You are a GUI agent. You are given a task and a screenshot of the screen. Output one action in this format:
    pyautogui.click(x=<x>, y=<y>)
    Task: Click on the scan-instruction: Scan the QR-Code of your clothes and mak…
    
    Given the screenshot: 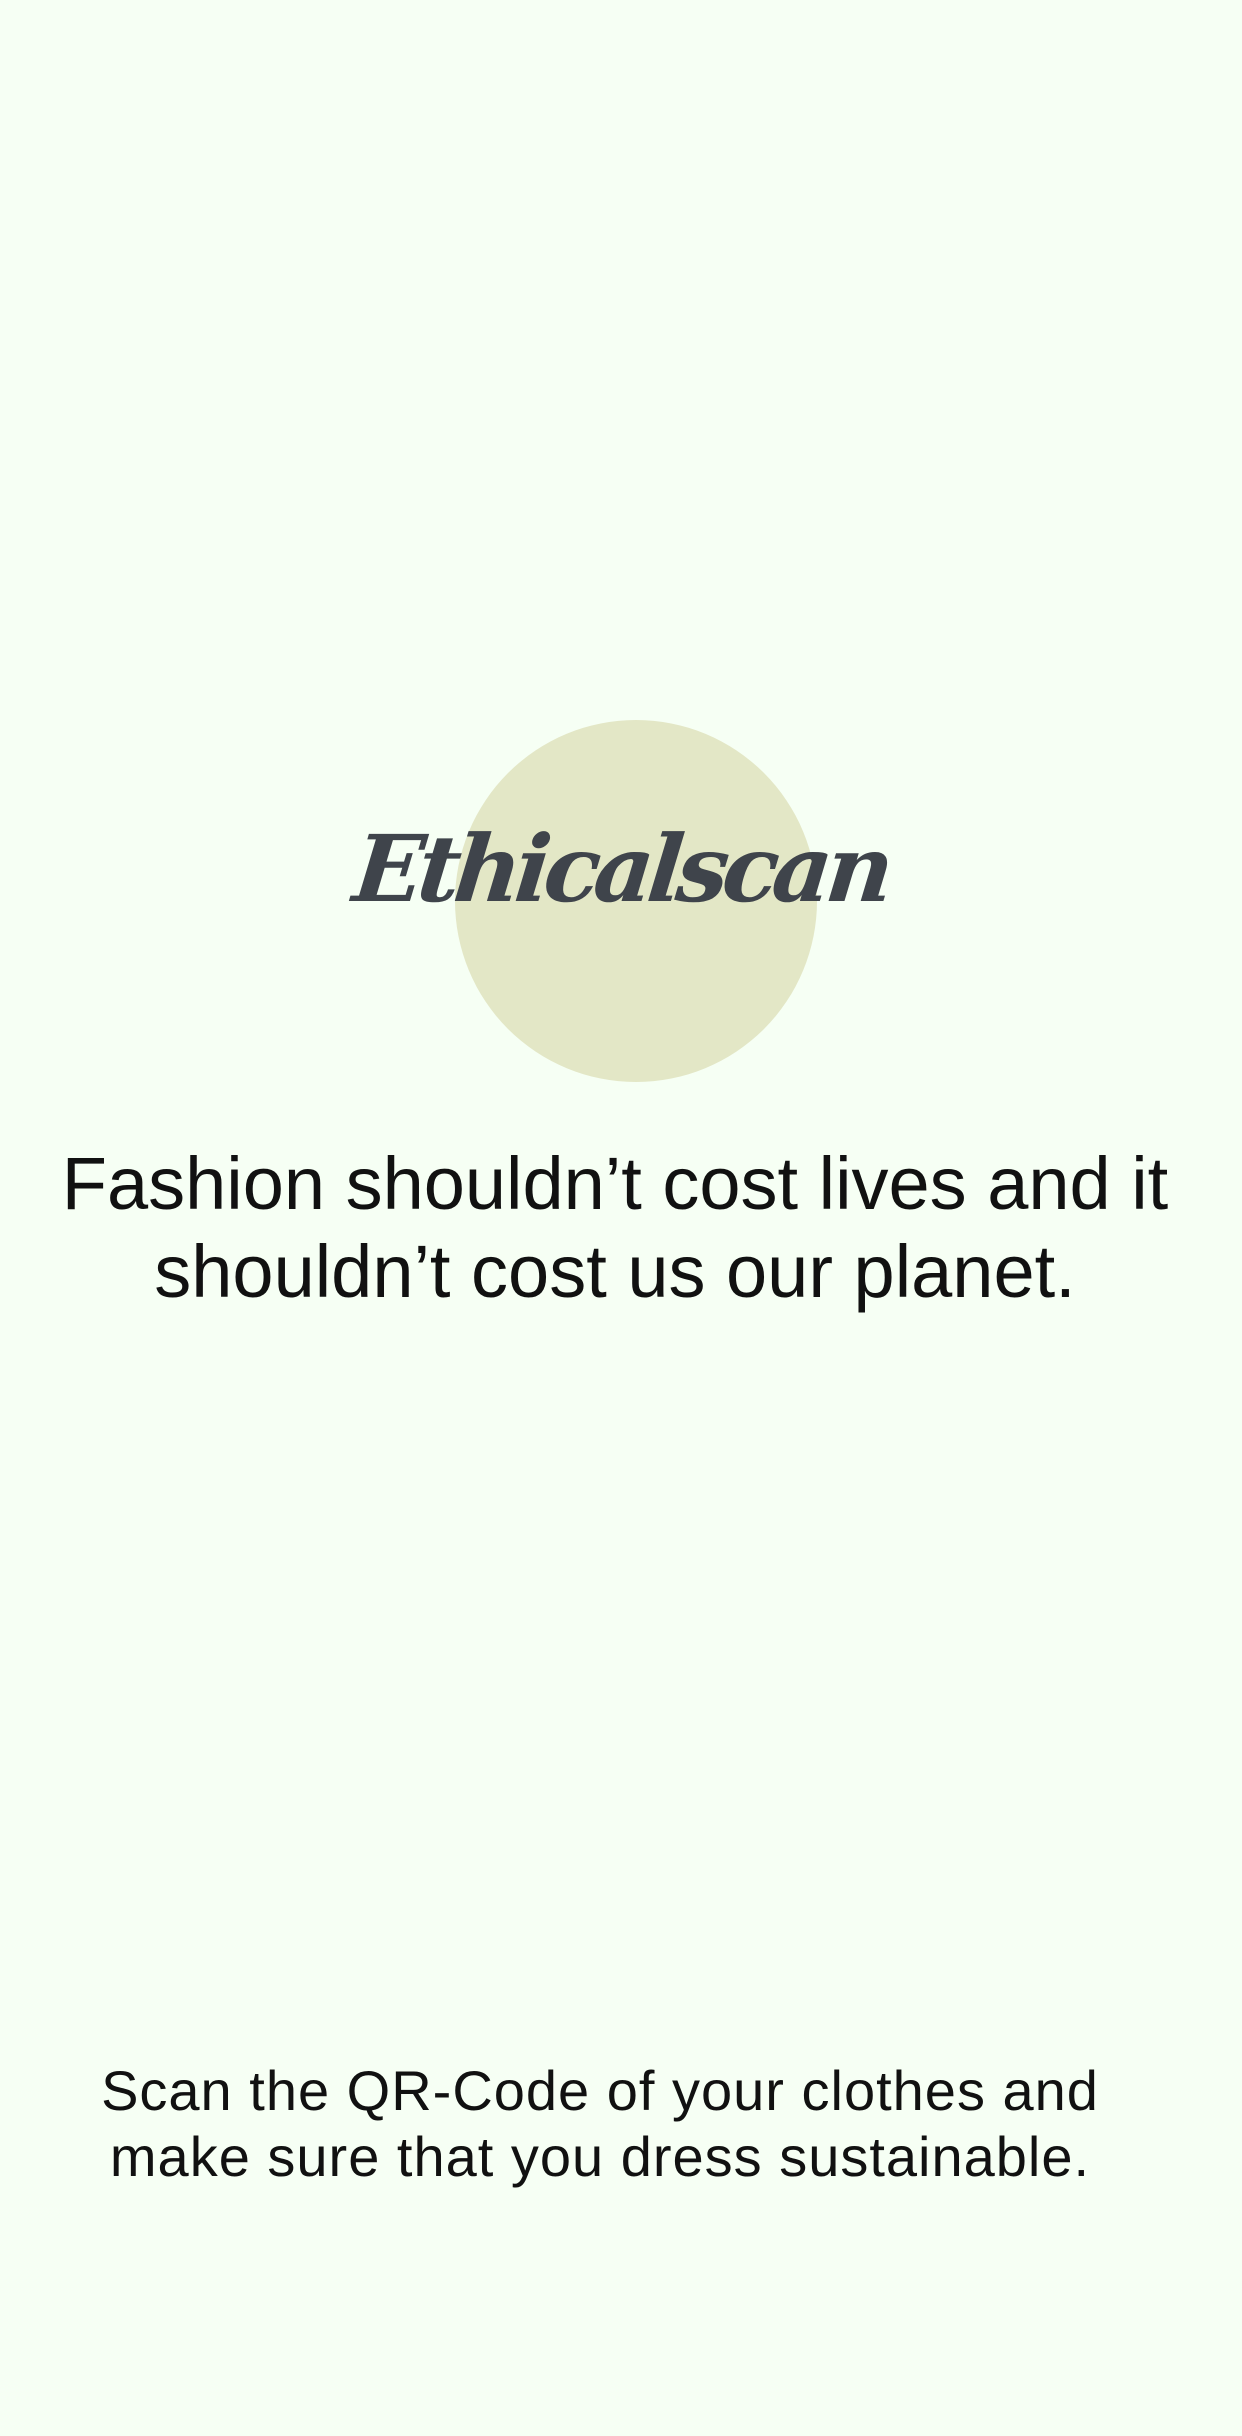 What is the action you would take?
    pyautogui.click(x=600, y=2123)
    